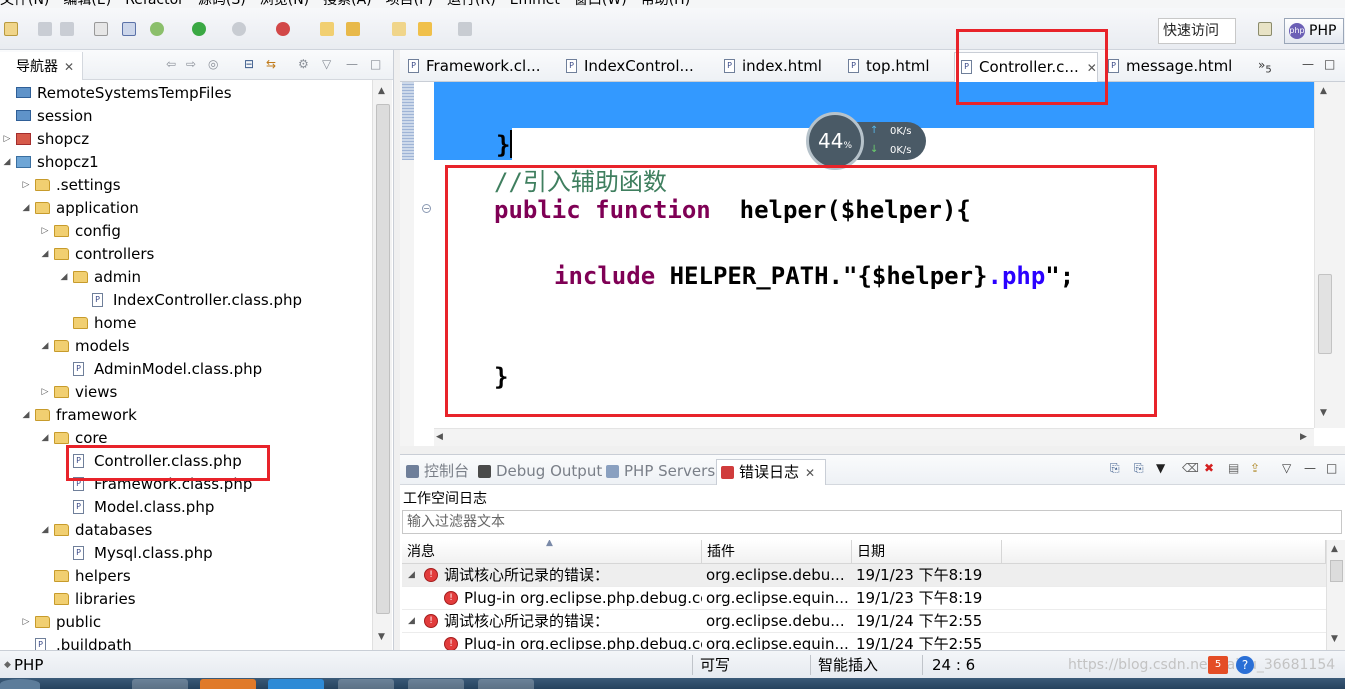  What do you see at coordinates (186, 415) in the screenshot?
I see `tree-item: ◢ framework` at bounding box center [186, 415].